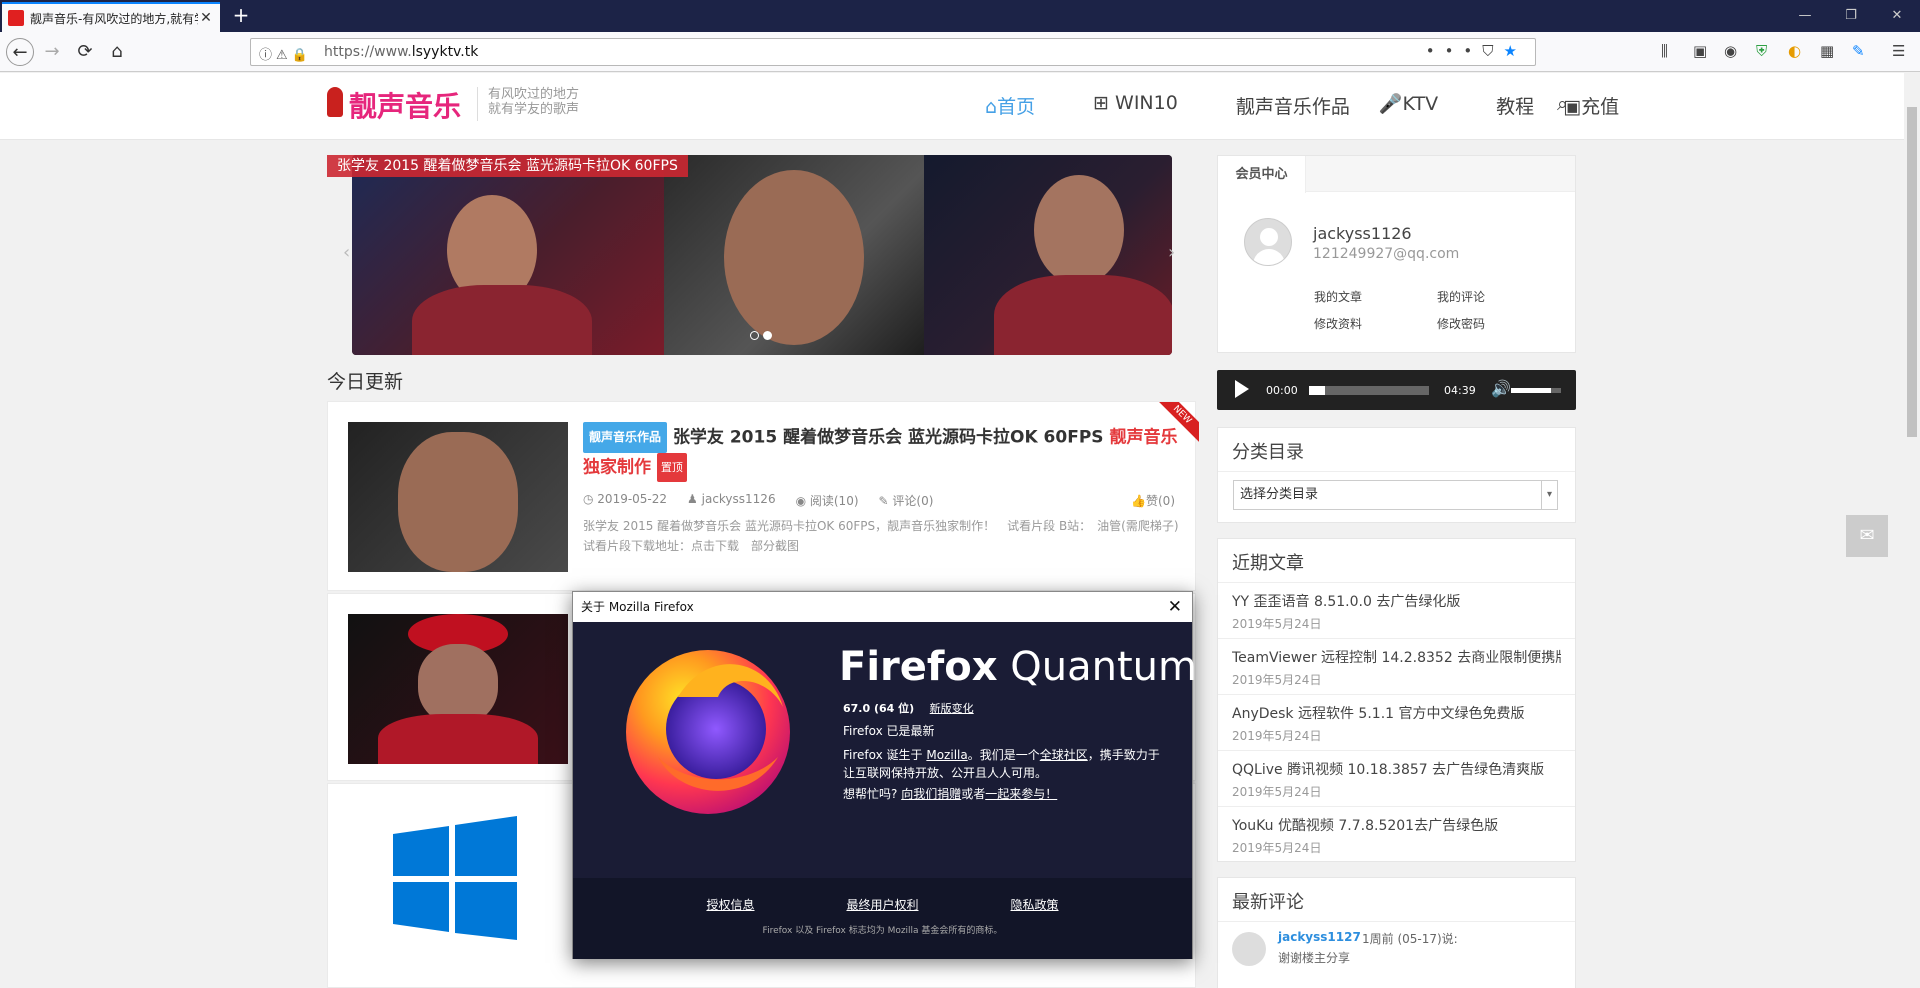  What do you see at coordinates (952, 708) in the screenshot?
I see `whats-new-link: 新版变化` at bounding box center [952, 708].